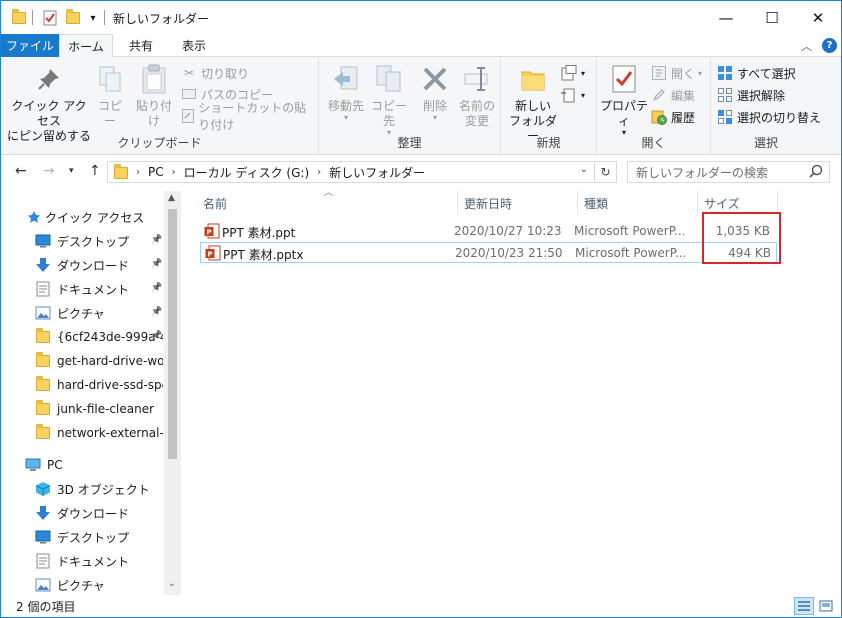 The image size is (842, 618). Describe the element at coordinates (110, 433) in the screenshot. I see `nav-item-label: network-external-ha` at that location.